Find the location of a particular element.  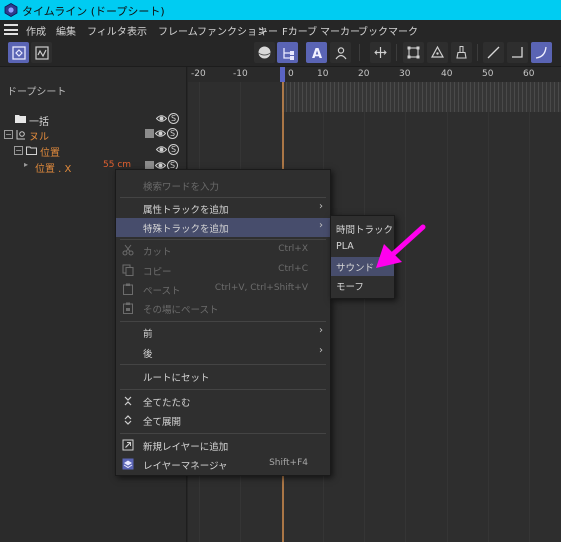

hierarchy-icon is located at coordinates (288, 53).